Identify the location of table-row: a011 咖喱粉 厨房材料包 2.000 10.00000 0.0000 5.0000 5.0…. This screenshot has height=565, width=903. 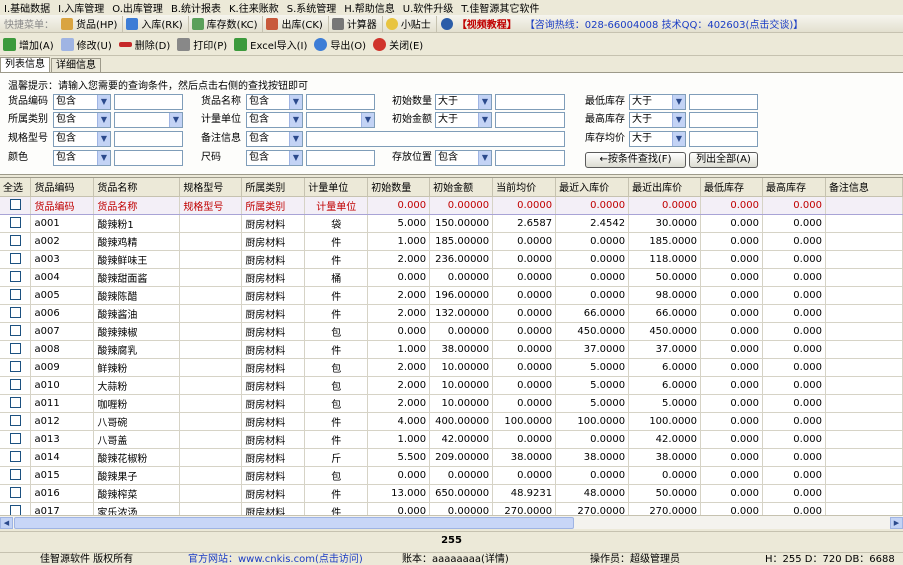
(451, 403).